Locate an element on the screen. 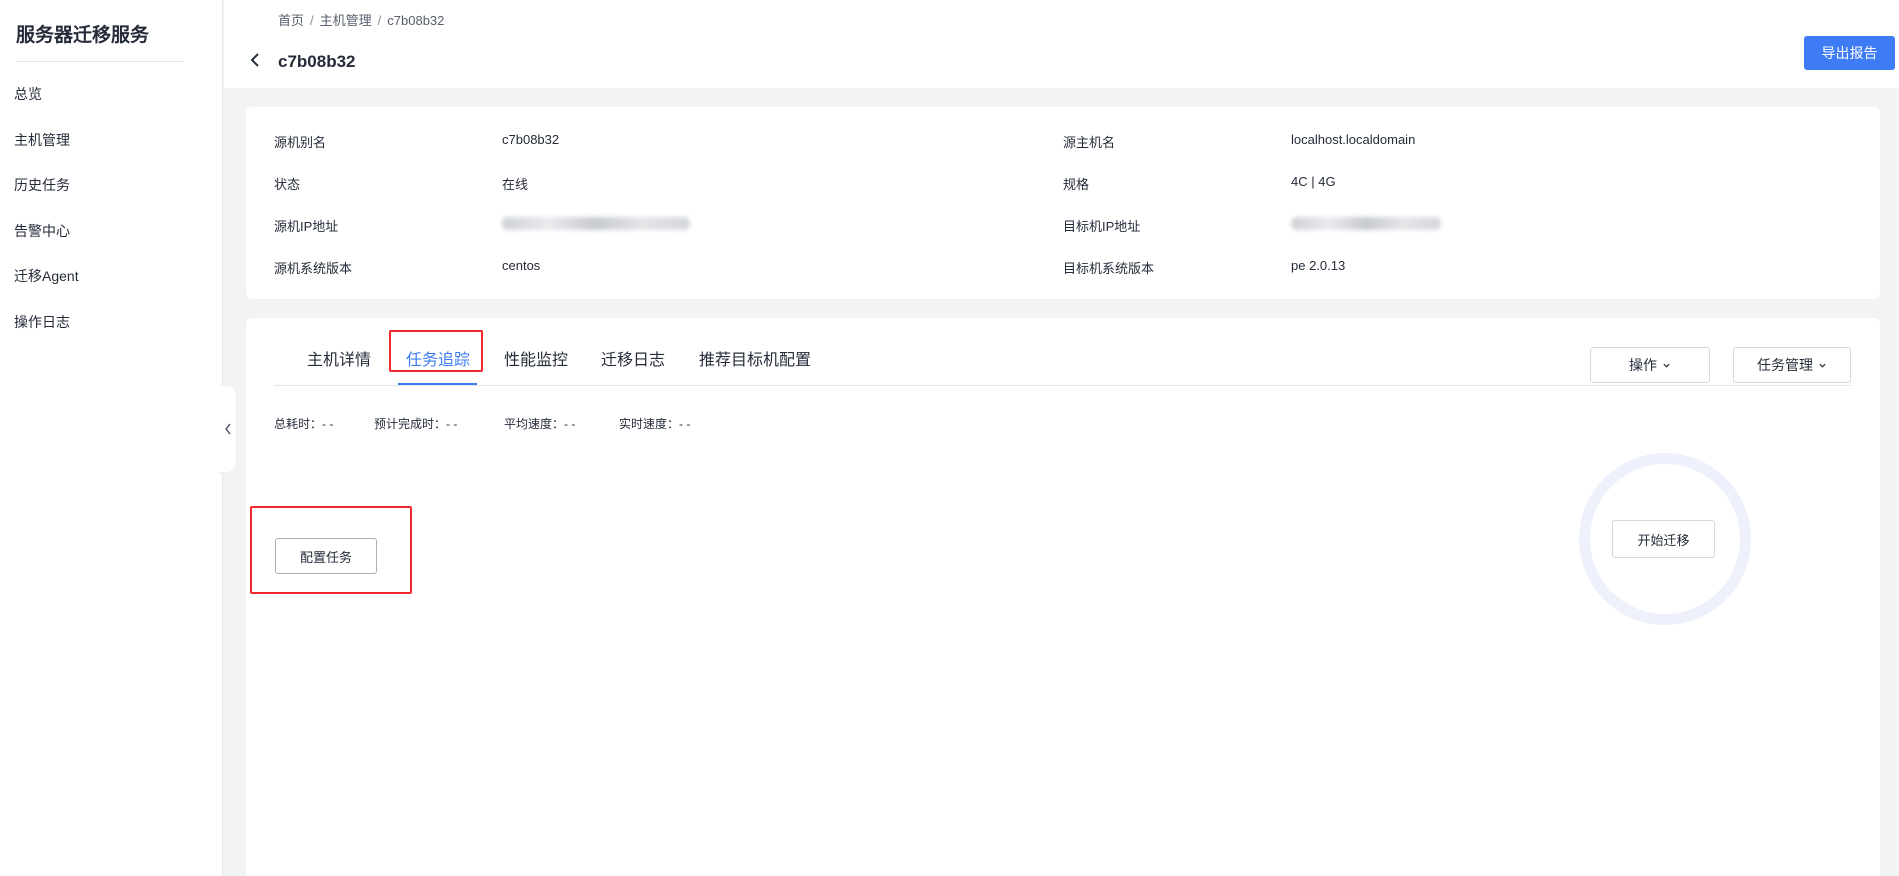 This screenshot has height=876, width=1899. target-os-label: 目标机系统版本 is located at coordinates (1109, 268).